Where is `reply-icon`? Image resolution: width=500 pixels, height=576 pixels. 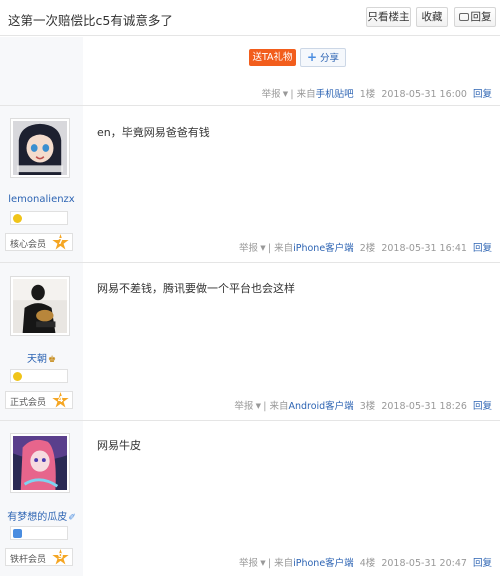
reply-icon is located at coordinates (463, 17).